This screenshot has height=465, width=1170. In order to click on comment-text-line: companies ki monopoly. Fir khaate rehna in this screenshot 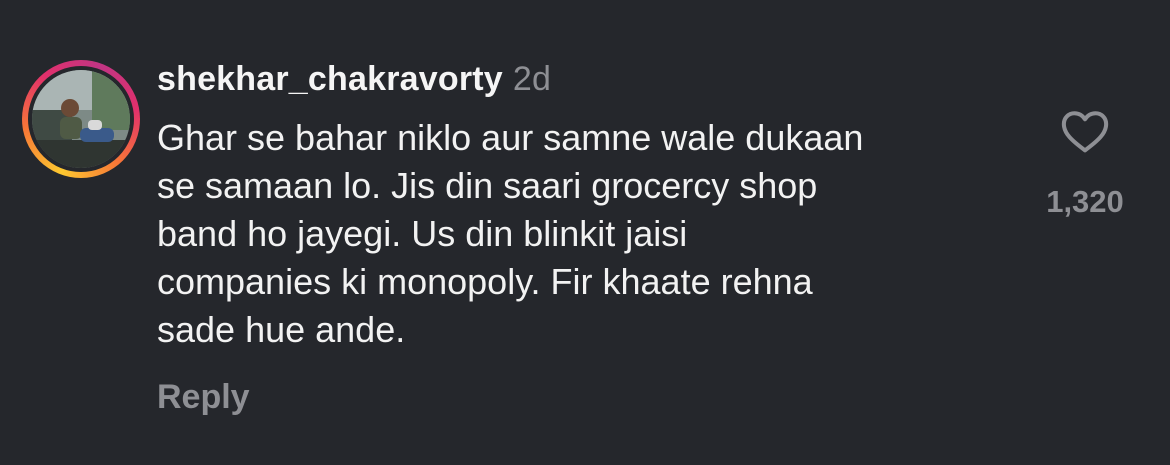, I will do `click(485, 281)`.